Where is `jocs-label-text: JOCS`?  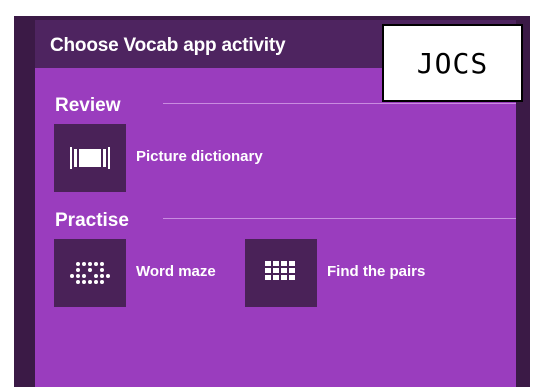
jocs-label-text: JOCS is located at coordinates (452, 63).